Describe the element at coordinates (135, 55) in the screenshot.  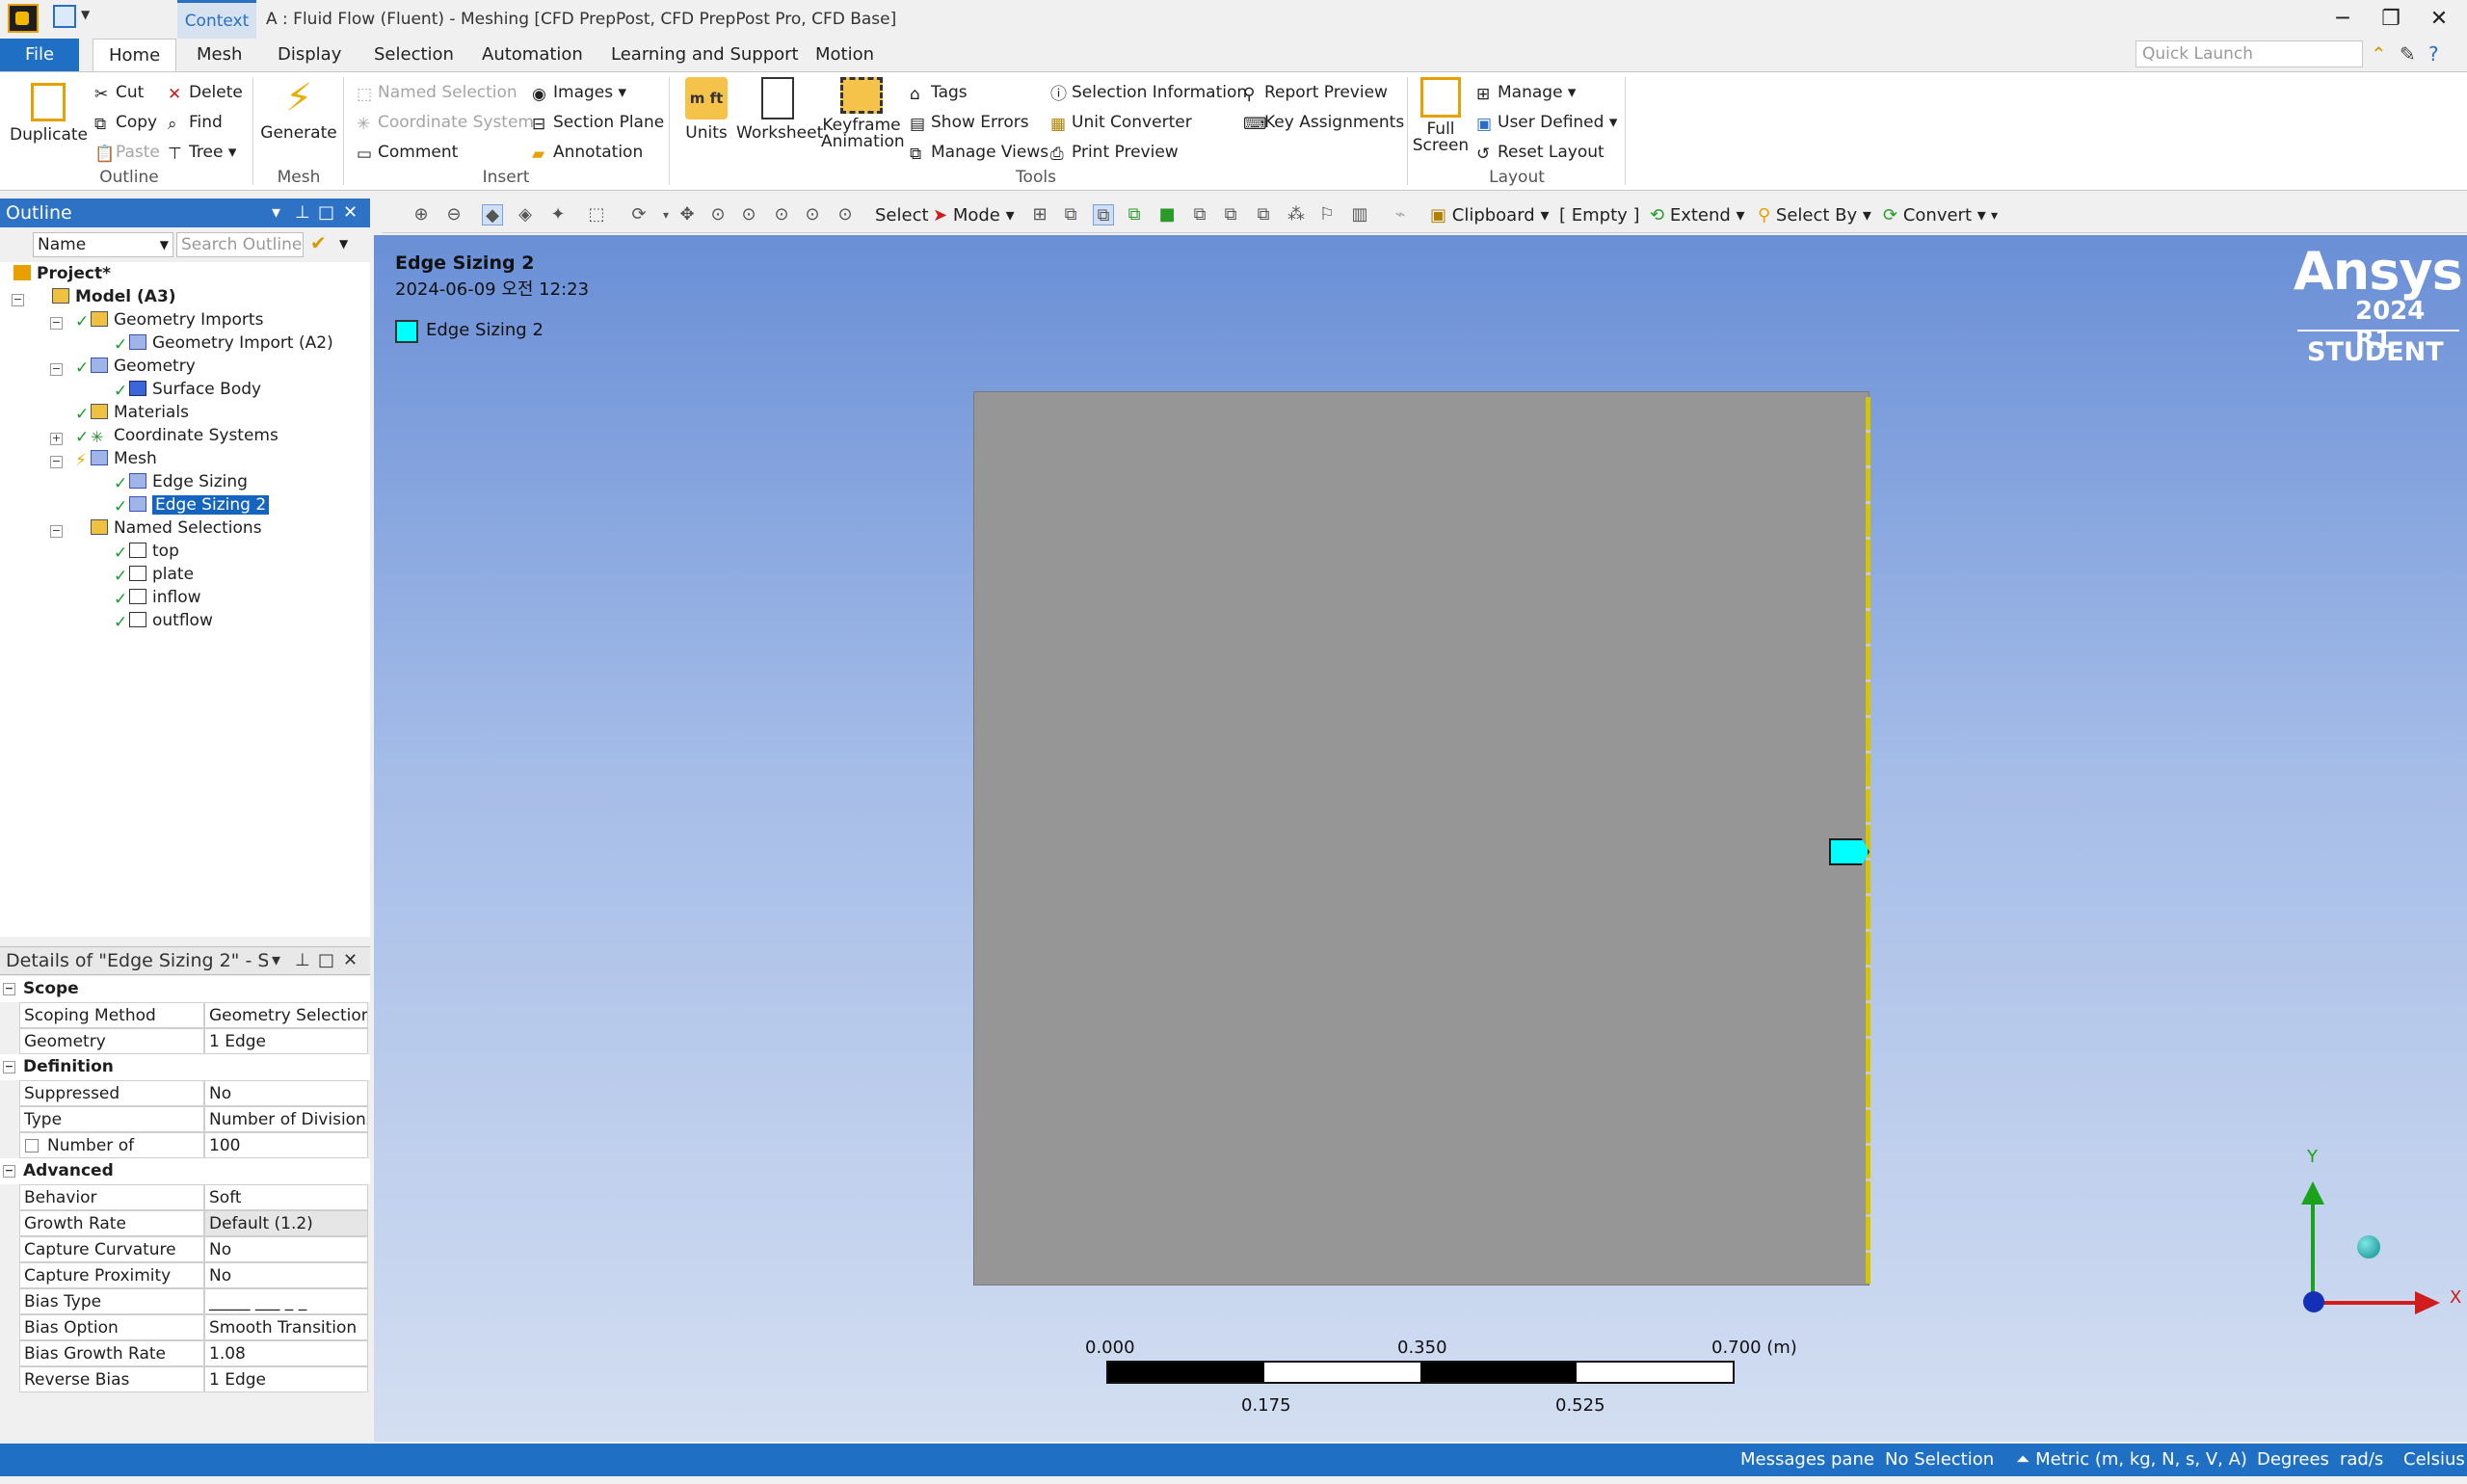
I see `tab-home: Home` at that location.